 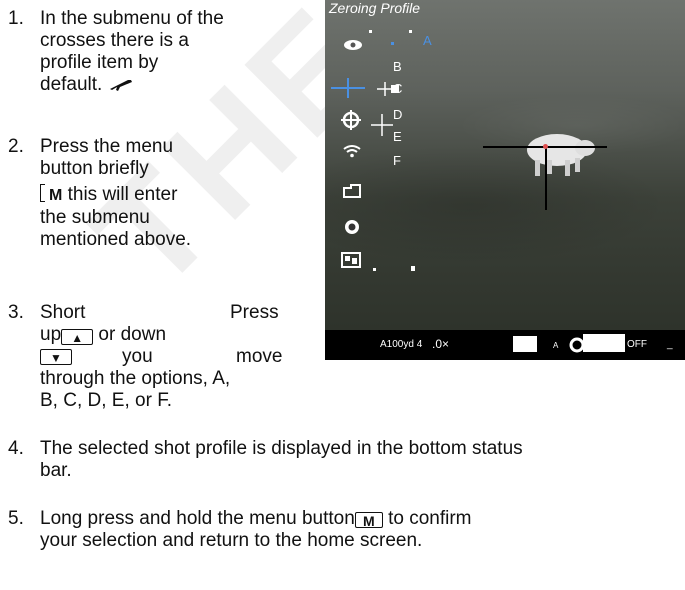 I want to click on step-text-word: Press, so click(x=254, y=312).